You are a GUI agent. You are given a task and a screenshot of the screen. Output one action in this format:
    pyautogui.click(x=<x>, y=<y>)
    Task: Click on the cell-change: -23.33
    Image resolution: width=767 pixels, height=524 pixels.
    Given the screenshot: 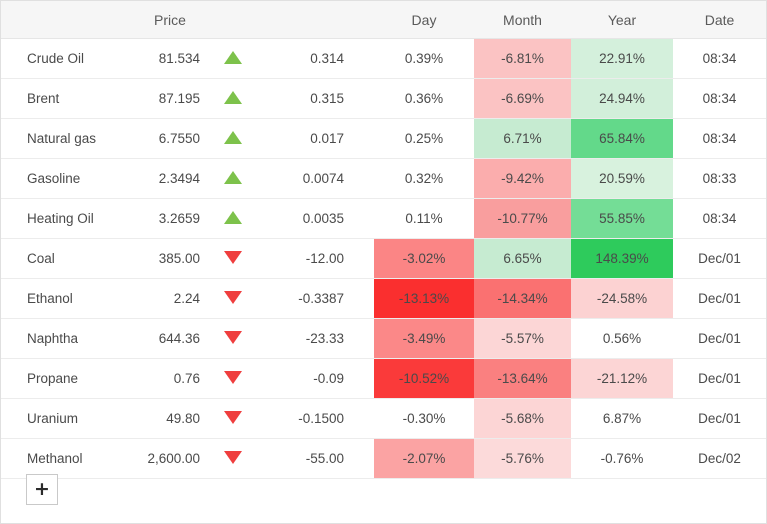 What is the action you would take?
    pyautogui.click(x=317, y=338)
    